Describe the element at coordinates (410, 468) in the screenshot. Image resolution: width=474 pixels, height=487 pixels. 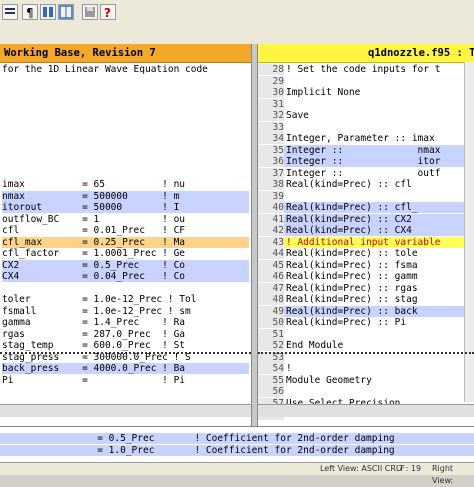
I see `cursor-position: 7 : 19` at that location.